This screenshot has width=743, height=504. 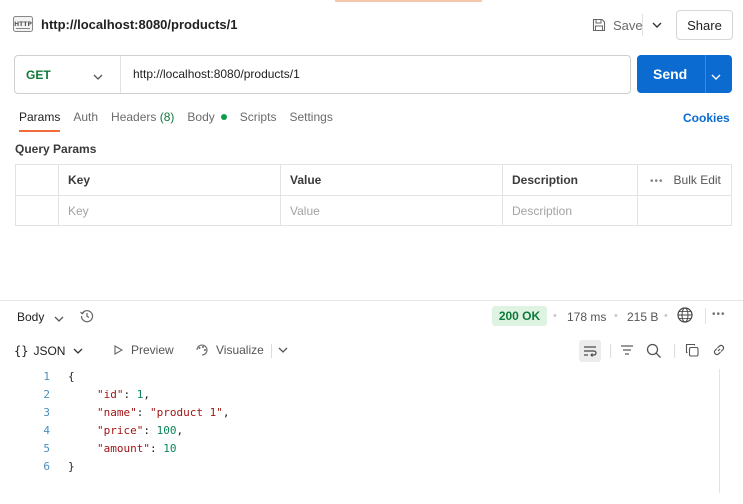 What do you see at coordinates (519, 316) in the screenshot?
I see `status-badge: 200 OK` at bounding box center [519, 316].